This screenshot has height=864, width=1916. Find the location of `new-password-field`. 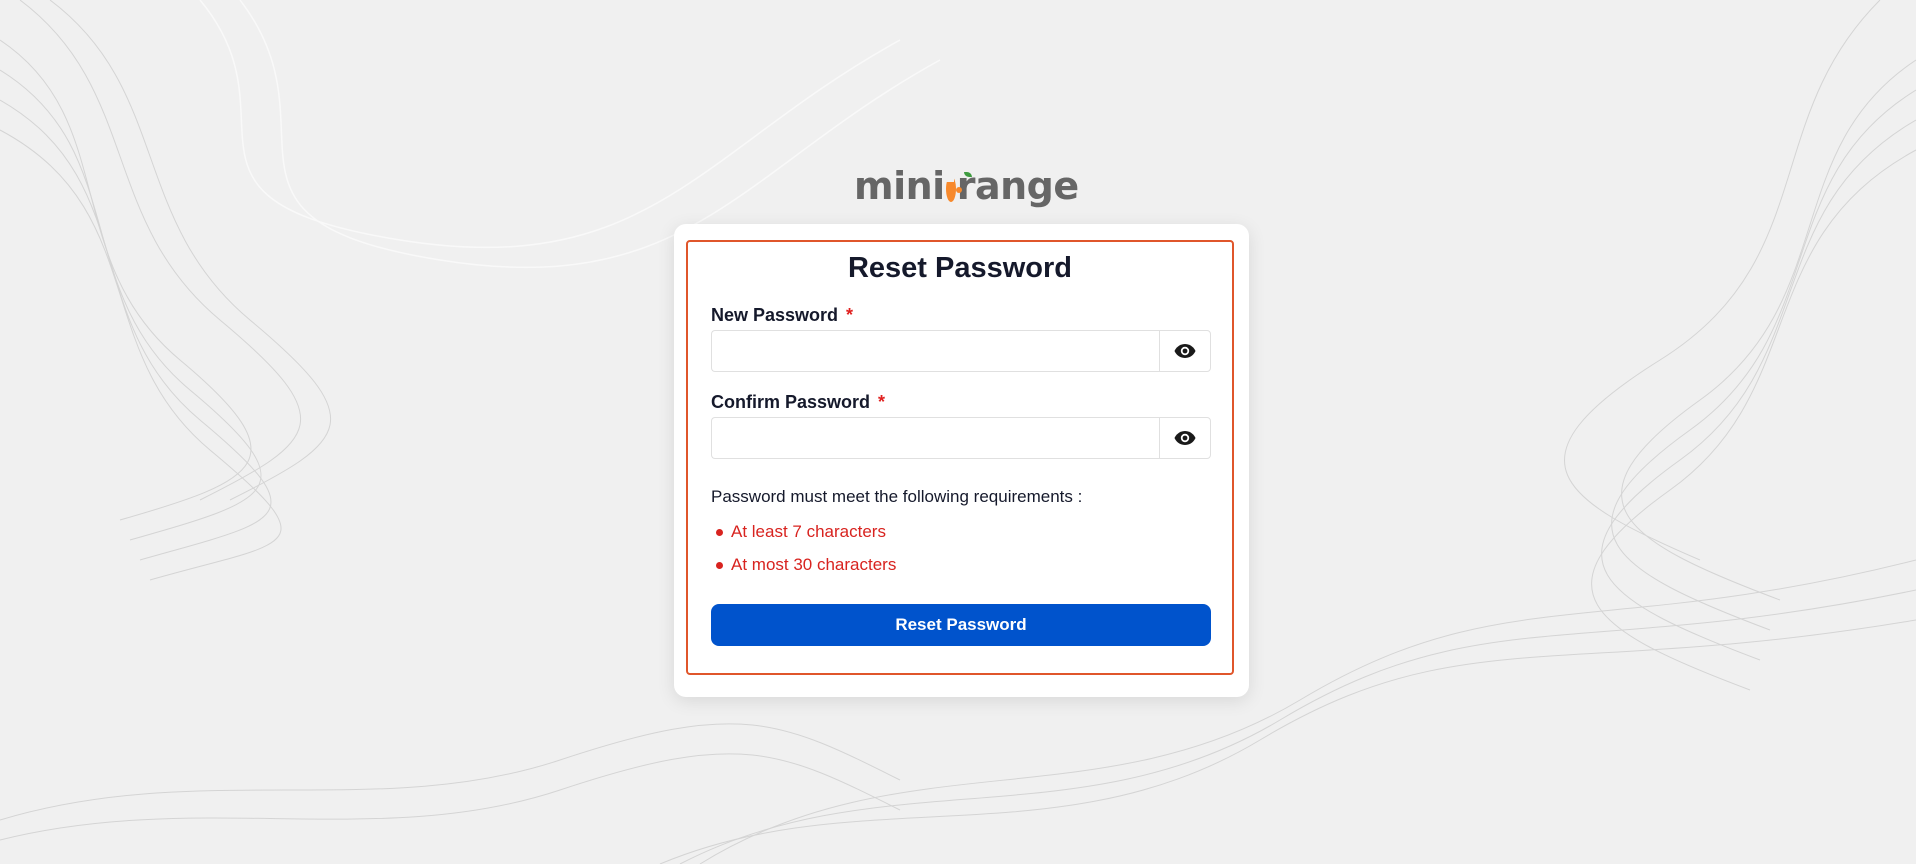

new-password-field is located at coordinates (961, 351).